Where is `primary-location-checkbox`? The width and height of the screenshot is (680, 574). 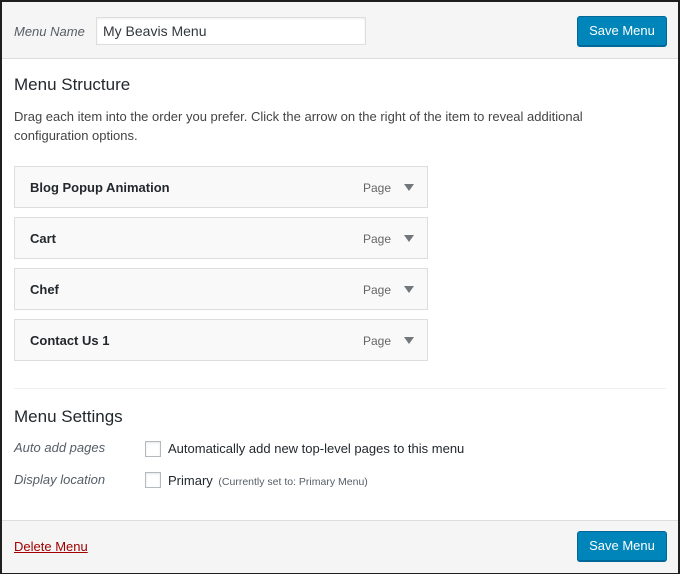 primary-location-checkbox is located at coordinates (153, 480).